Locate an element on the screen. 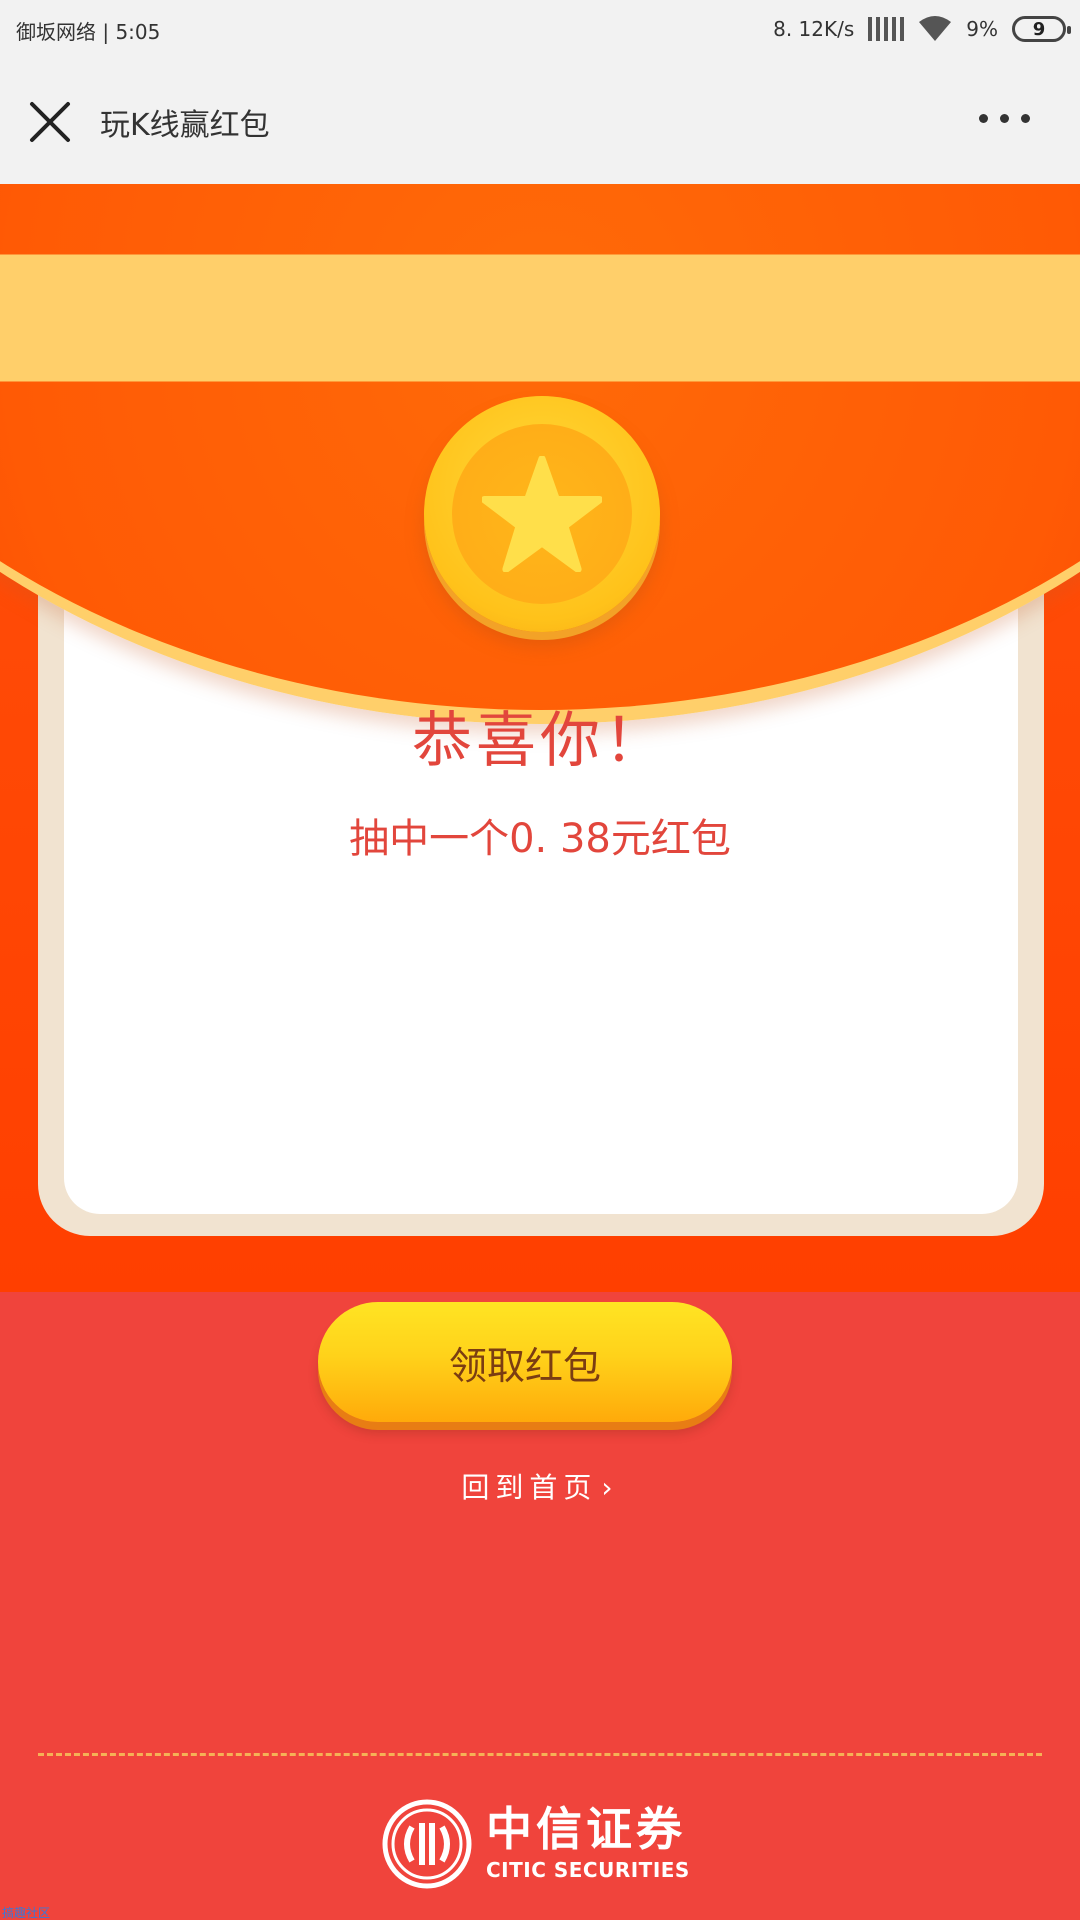 This screenshot has height=1920, width=1080. citic-logo: 中信证券 CITIC SECURITIES is located at coordinates (542, 1844).